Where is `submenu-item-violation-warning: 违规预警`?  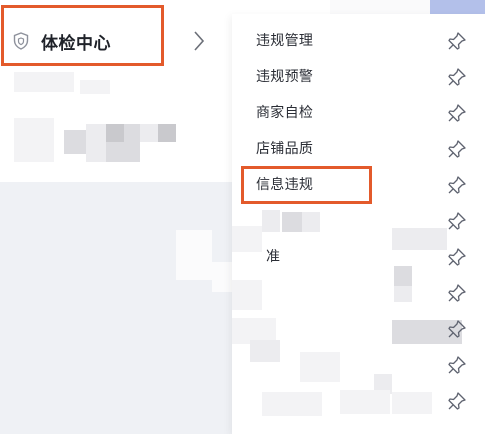 submenu-item-violation-warning: 违规预警 is located at coordinates (358, 76).